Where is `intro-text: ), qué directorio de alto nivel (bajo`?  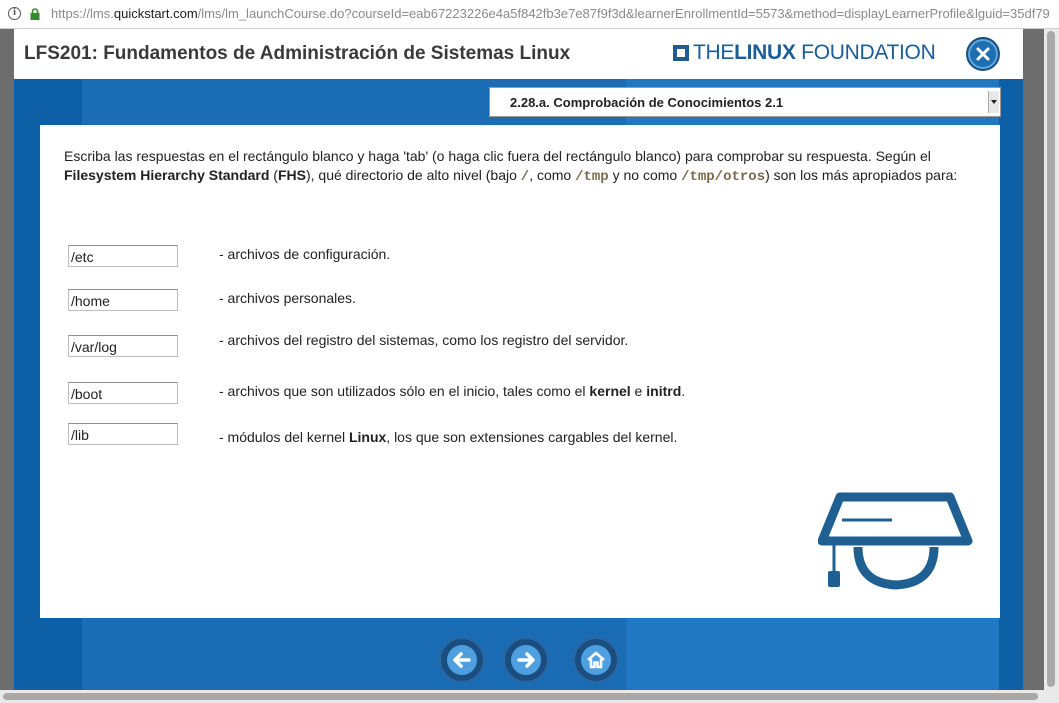 intro-text: ), qué directorio de alto nivel (bajo is located at coordinates (413, 175).